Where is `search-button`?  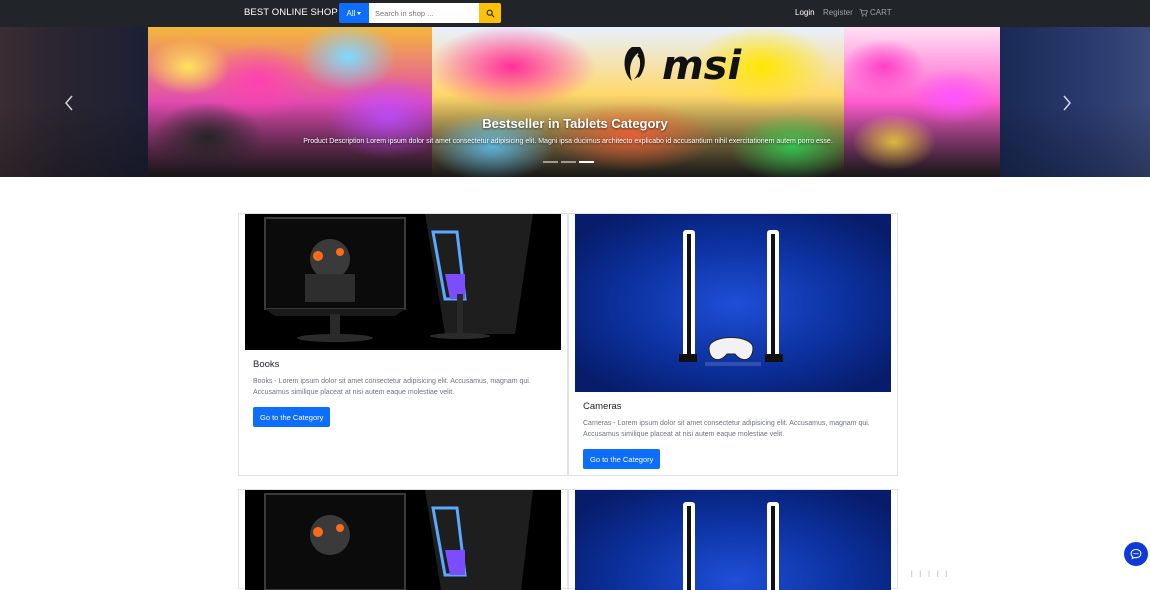
search-button is located at coordinates (490, 13).